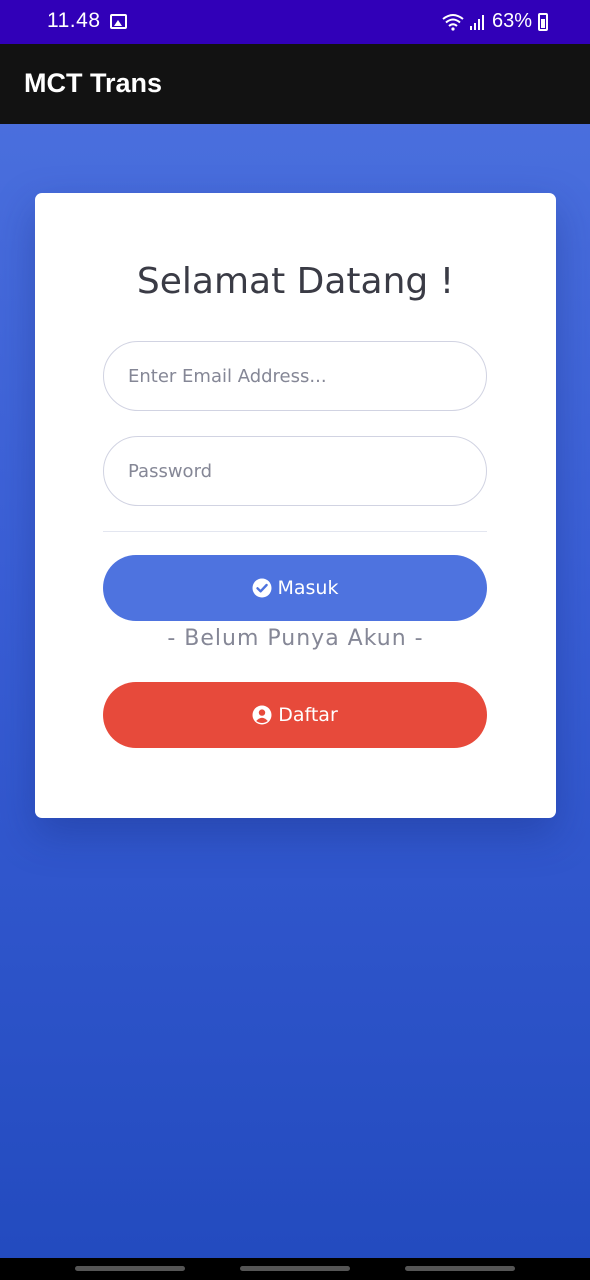 This screenshot has height=1280, width=590. Describe the element at coordinates (130, 1268) in the screenshot. I see `nav-recents-handle` at that location.